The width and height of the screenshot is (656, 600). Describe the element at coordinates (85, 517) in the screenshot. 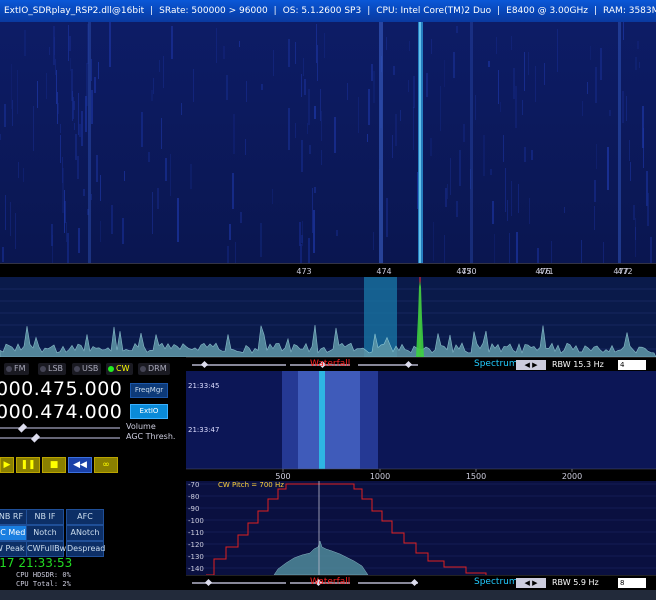

I see `afc-button: AFC` at that location.